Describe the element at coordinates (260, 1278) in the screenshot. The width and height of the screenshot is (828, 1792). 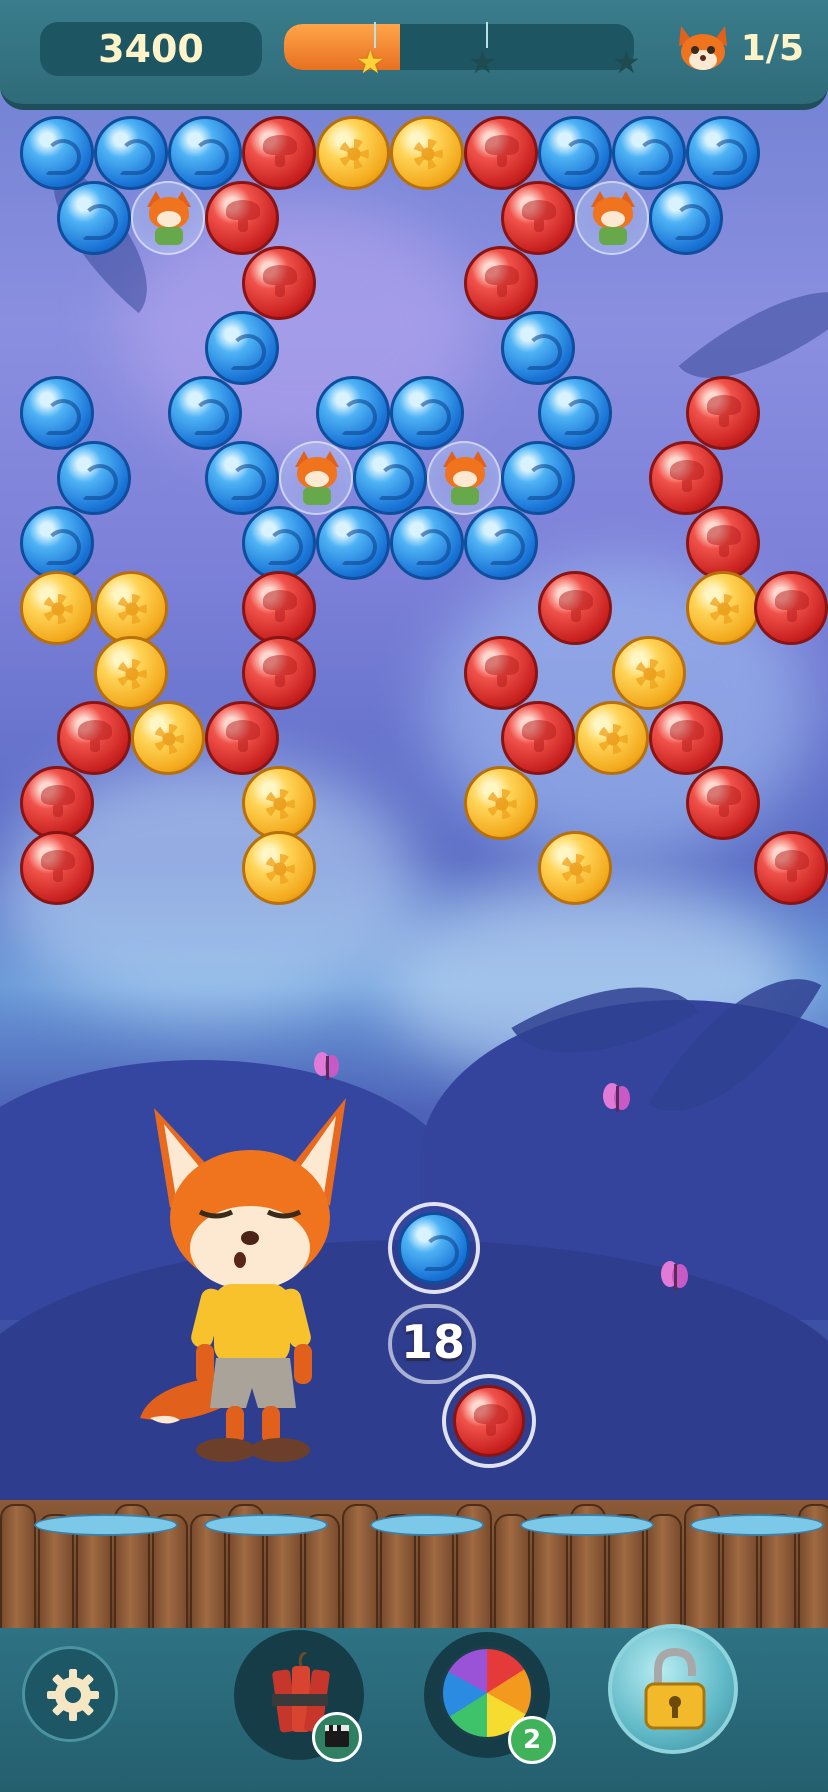
I see `fox-character` at that location.